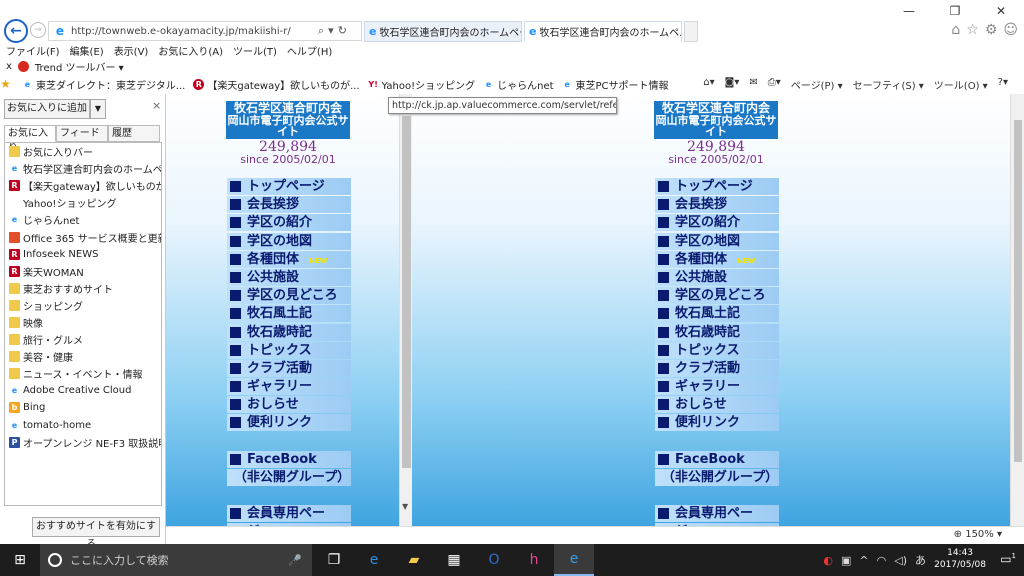  Describe the element at coordinates (16, 31) in the screenshot. I see `back-button: ←` at that location.